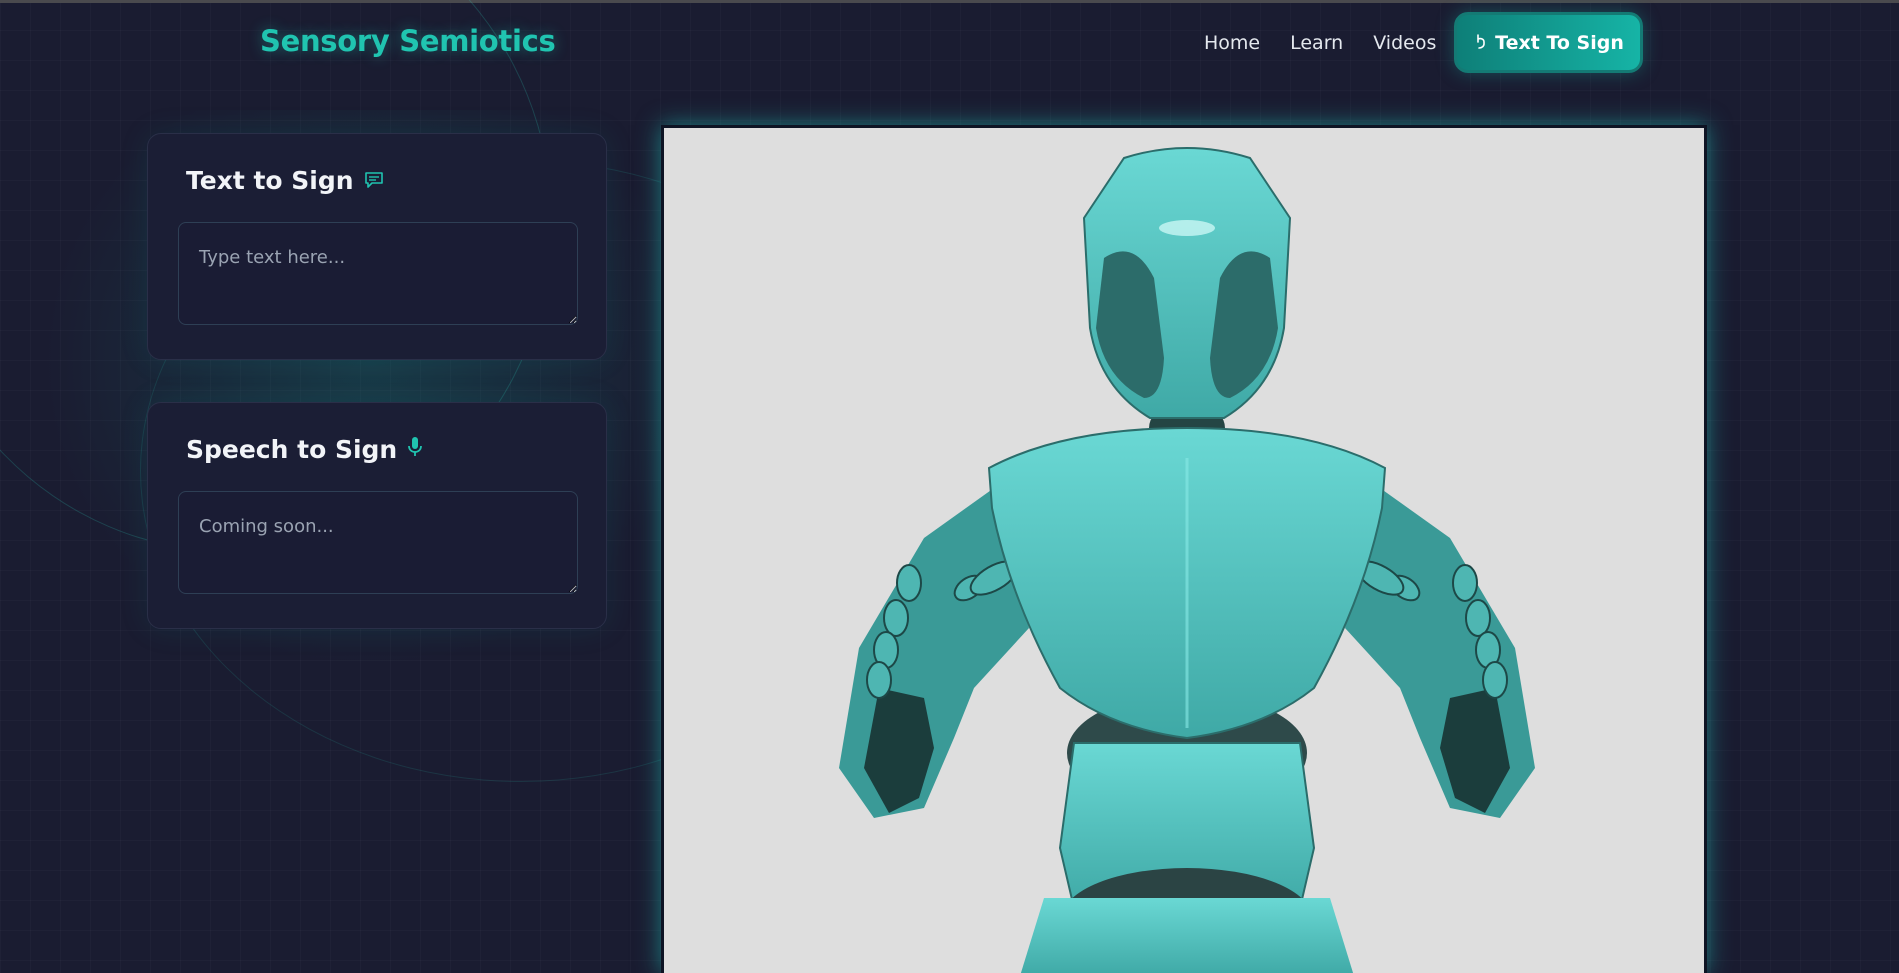 The height and width of the screenshot is (973, 1899). I want to click on text-input, so click(378, 273).